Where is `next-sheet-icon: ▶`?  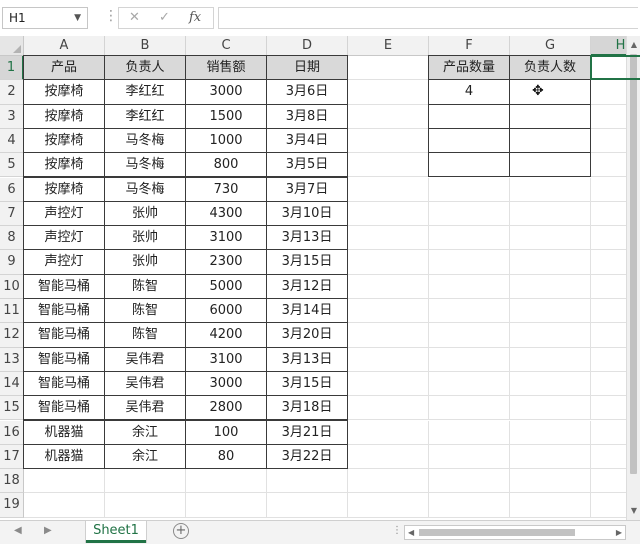
next-sheet-icon: ▶ is located at coordinates (48, 530).